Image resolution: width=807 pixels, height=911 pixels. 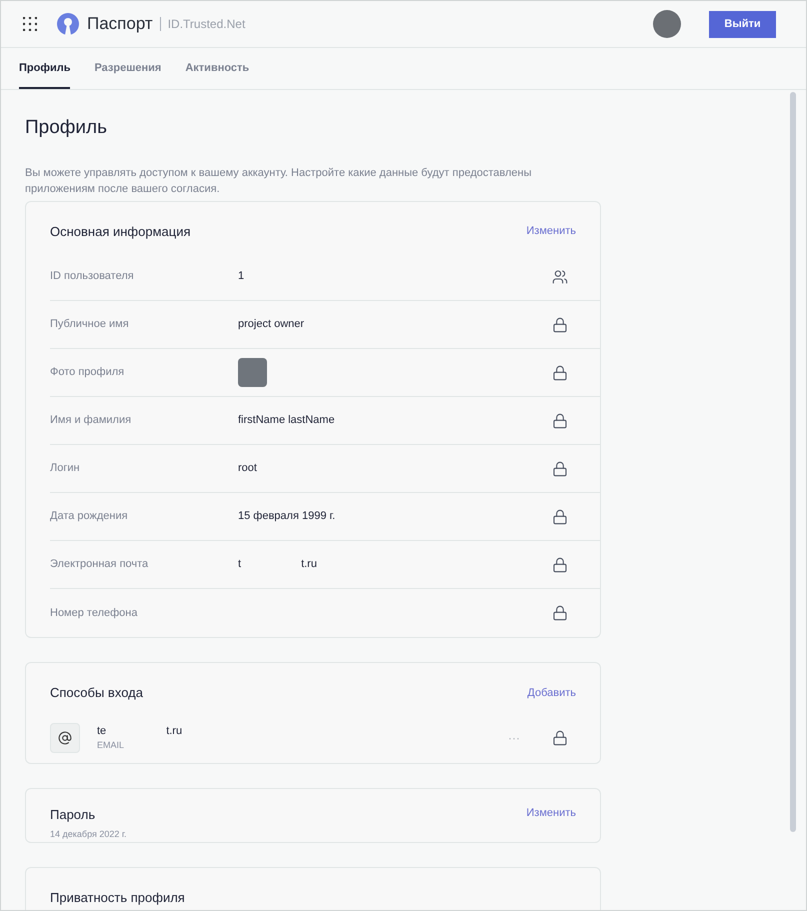 I want to click on card-title: Пароль, so click(x=73, y=815).